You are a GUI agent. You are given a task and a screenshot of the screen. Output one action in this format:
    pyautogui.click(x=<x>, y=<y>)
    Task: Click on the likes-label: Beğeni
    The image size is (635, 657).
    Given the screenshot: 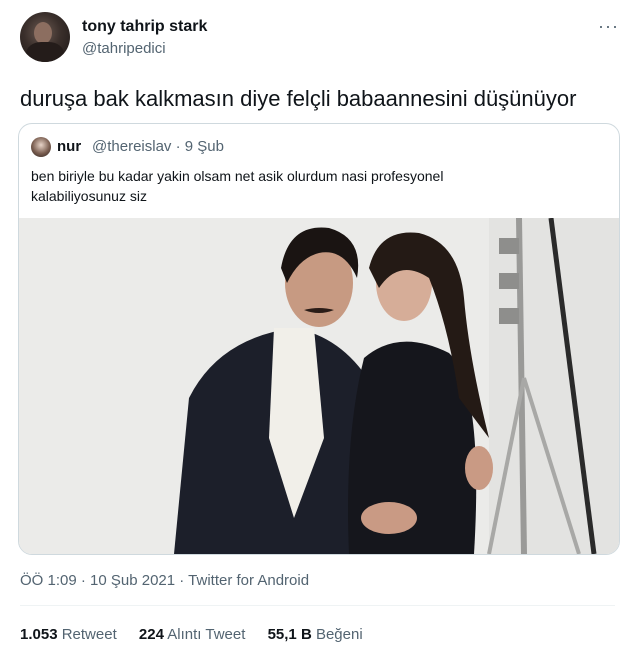 What is the action you would take?
    pyautogui.click(x=339, y=634)
    